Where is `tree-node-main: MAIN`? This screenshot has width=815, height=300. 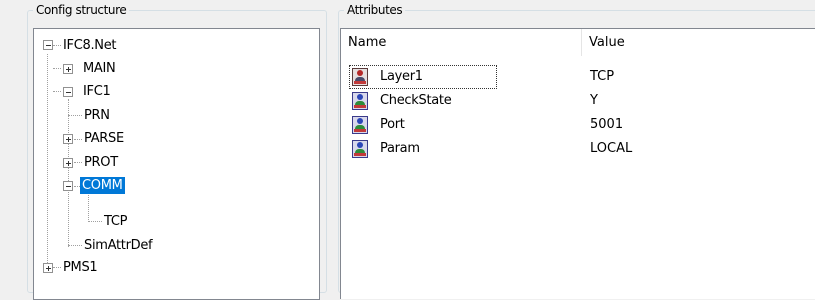
tree-node-main: MAIN is located at coordinates (99, 68).